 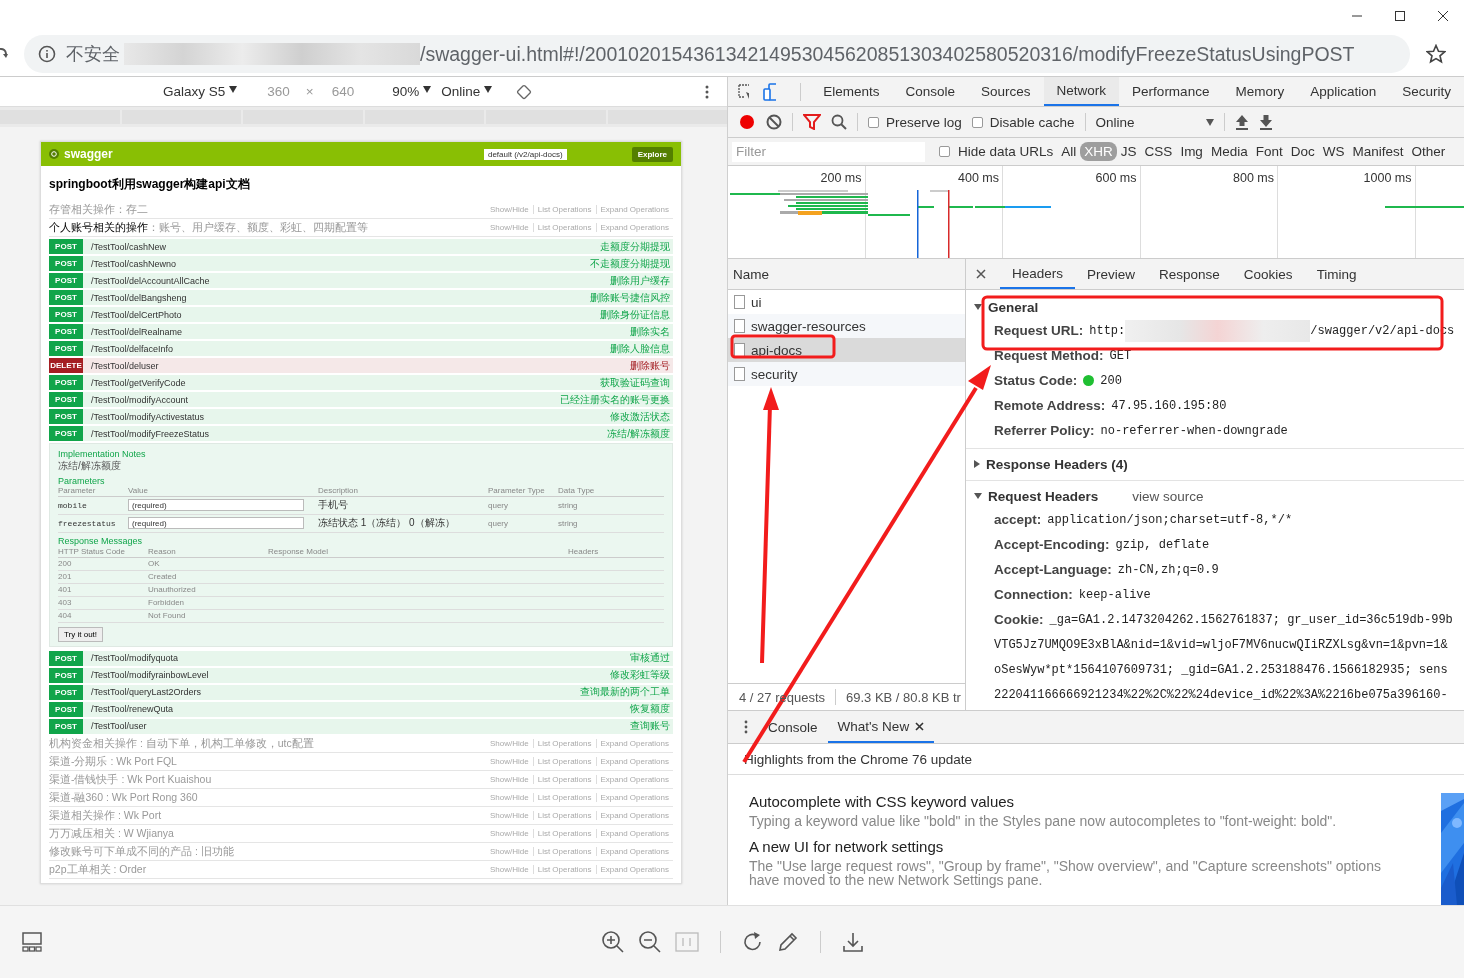 What do you see at coordinates (846, 374) in the screenshot?
I see `request-row: security` at bounding box center [846, 374].